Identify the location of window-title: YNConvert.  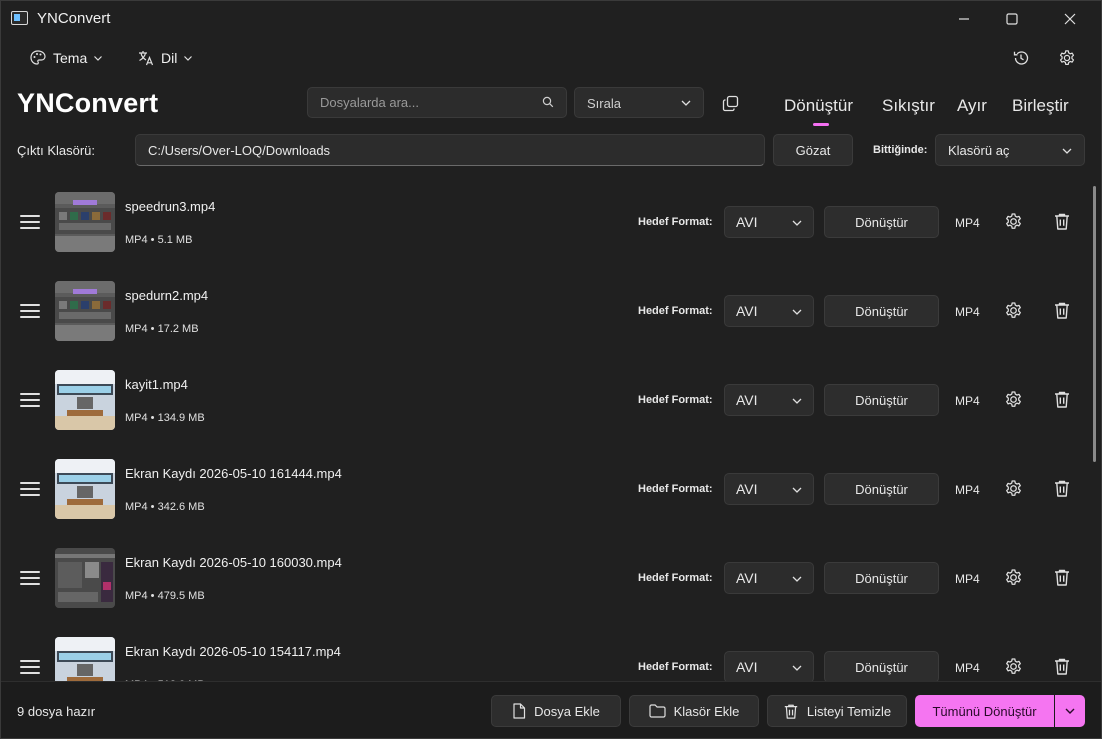
(74, 18).